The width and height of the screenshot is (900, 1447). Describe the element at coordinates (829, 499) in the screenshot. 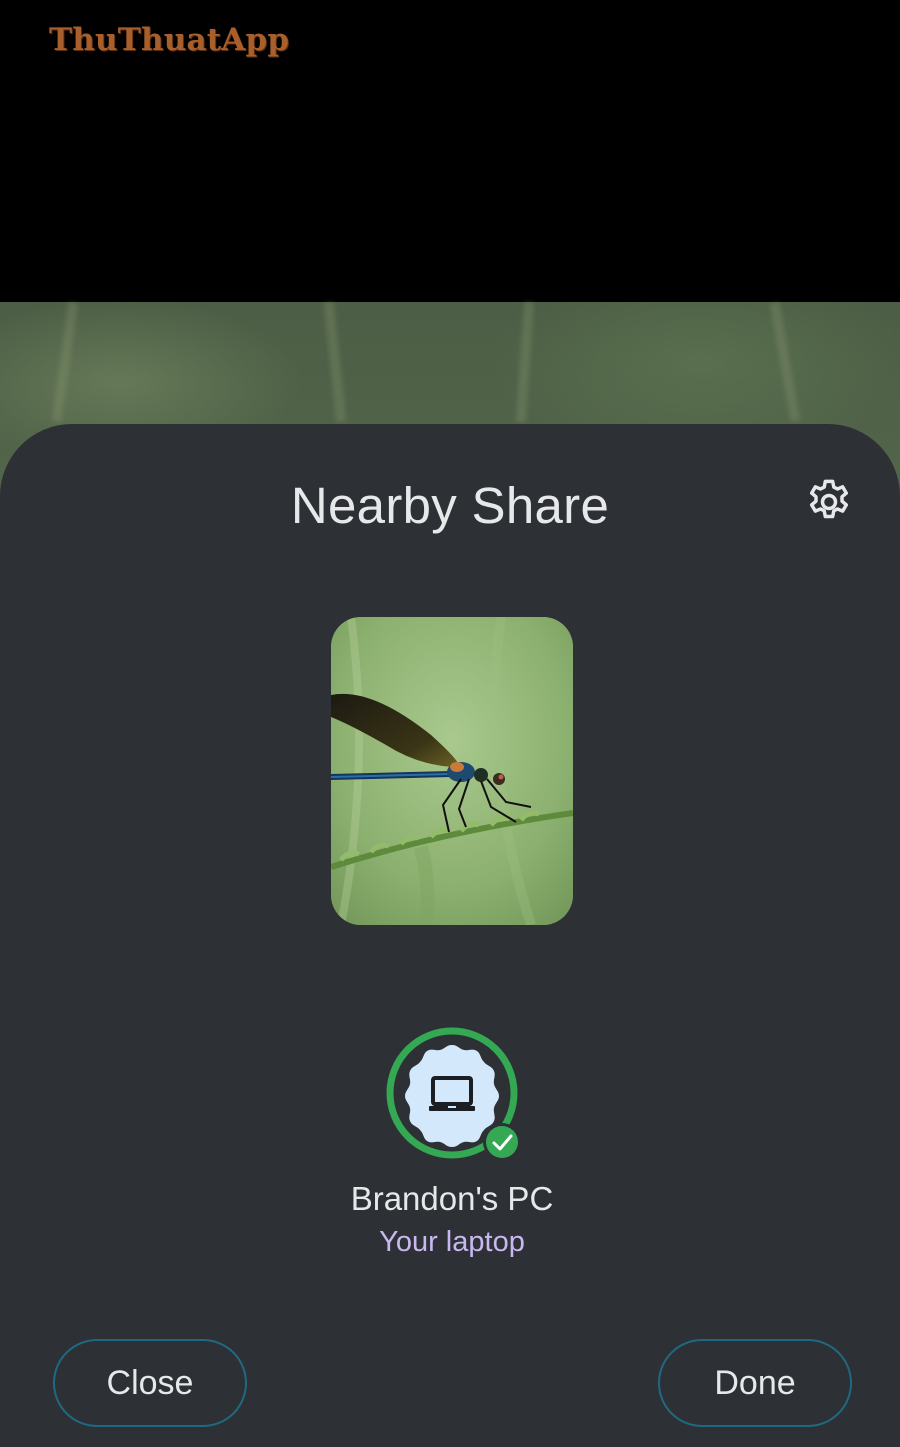

I see `gear-icon` at that location.